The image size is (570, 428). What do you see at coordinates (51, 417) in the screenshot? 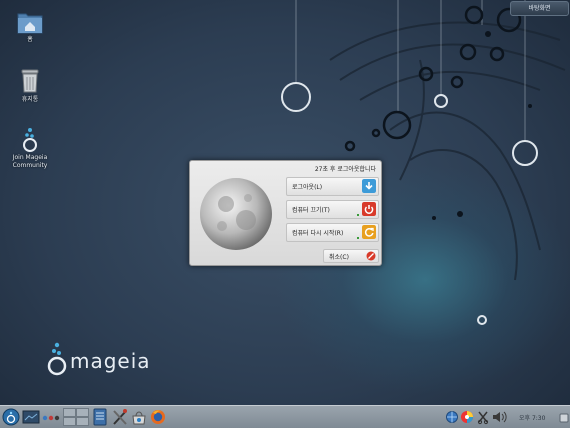
I see `pager-dots-icon` at bounding box center [51, 417].